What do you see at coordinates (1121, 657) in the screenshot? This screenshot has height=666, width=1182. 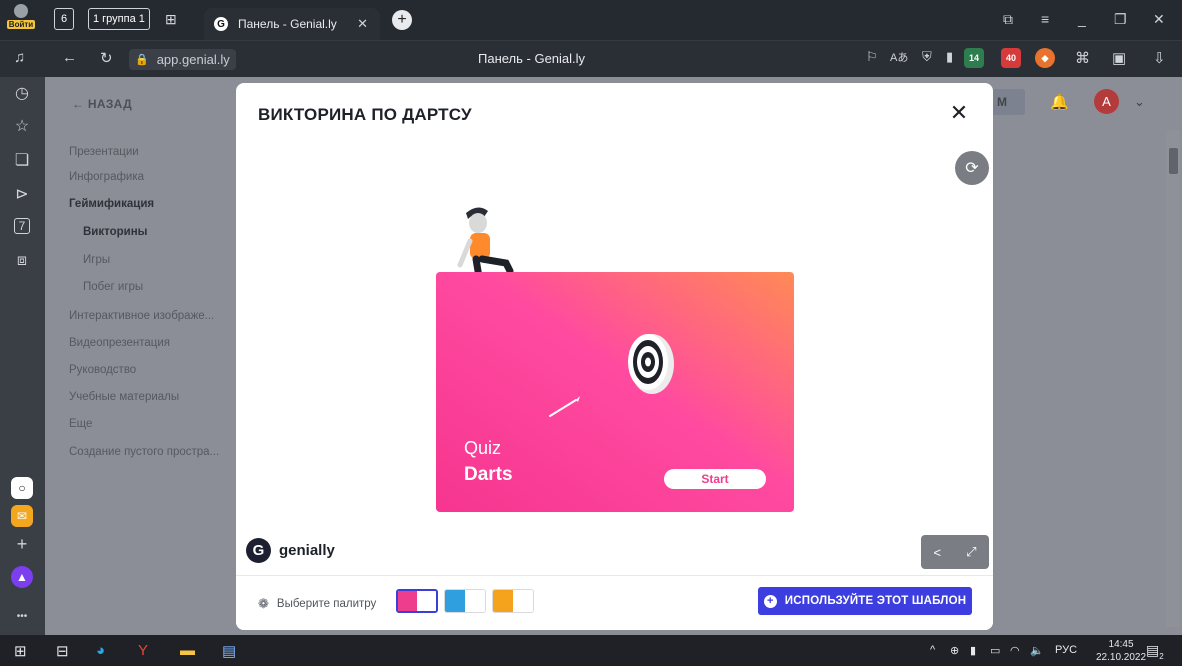 I see `tray-date: 22.10.2022` at bounding box center [1121, 657].